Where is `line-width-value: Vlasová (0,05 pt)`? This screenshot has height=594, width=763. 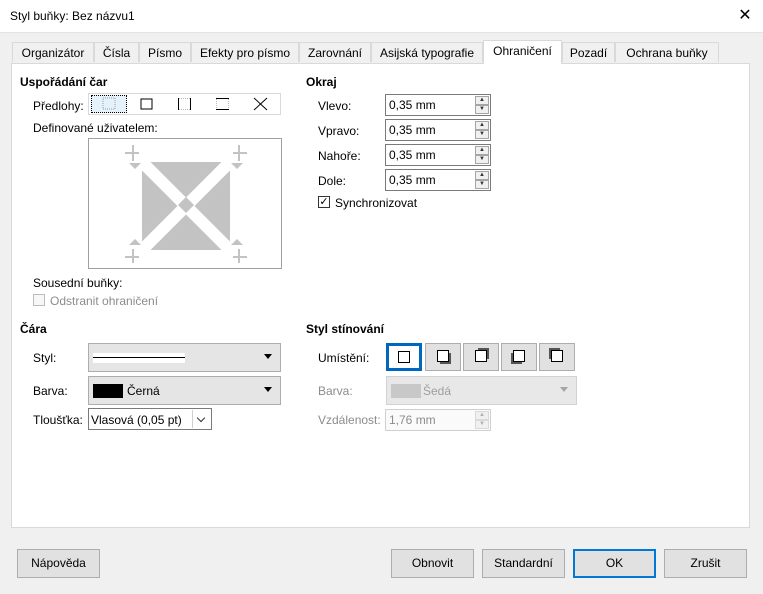
line-width-value: Vlasová (0,05 pt) is located at coordinates (136, 420).